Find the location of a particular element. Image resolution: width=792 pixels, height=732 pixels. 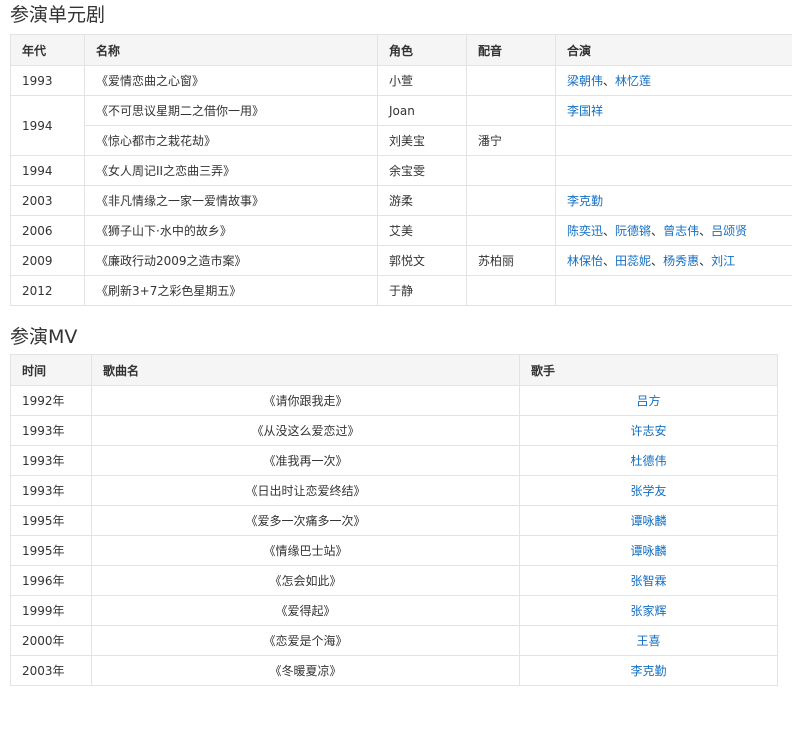

costar-link: 林忆莲 is located at coordinates (633, 81).